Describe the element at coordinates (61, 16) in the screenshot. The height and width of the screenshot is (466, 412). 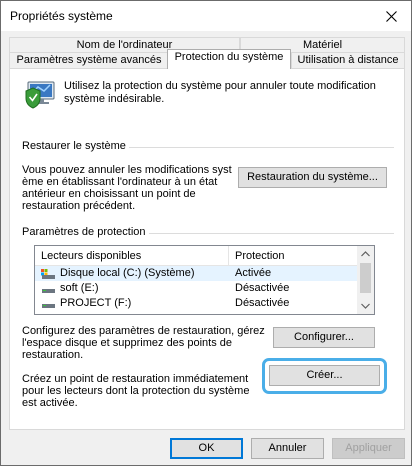
I see `window-title: Propriétés système` at that location.